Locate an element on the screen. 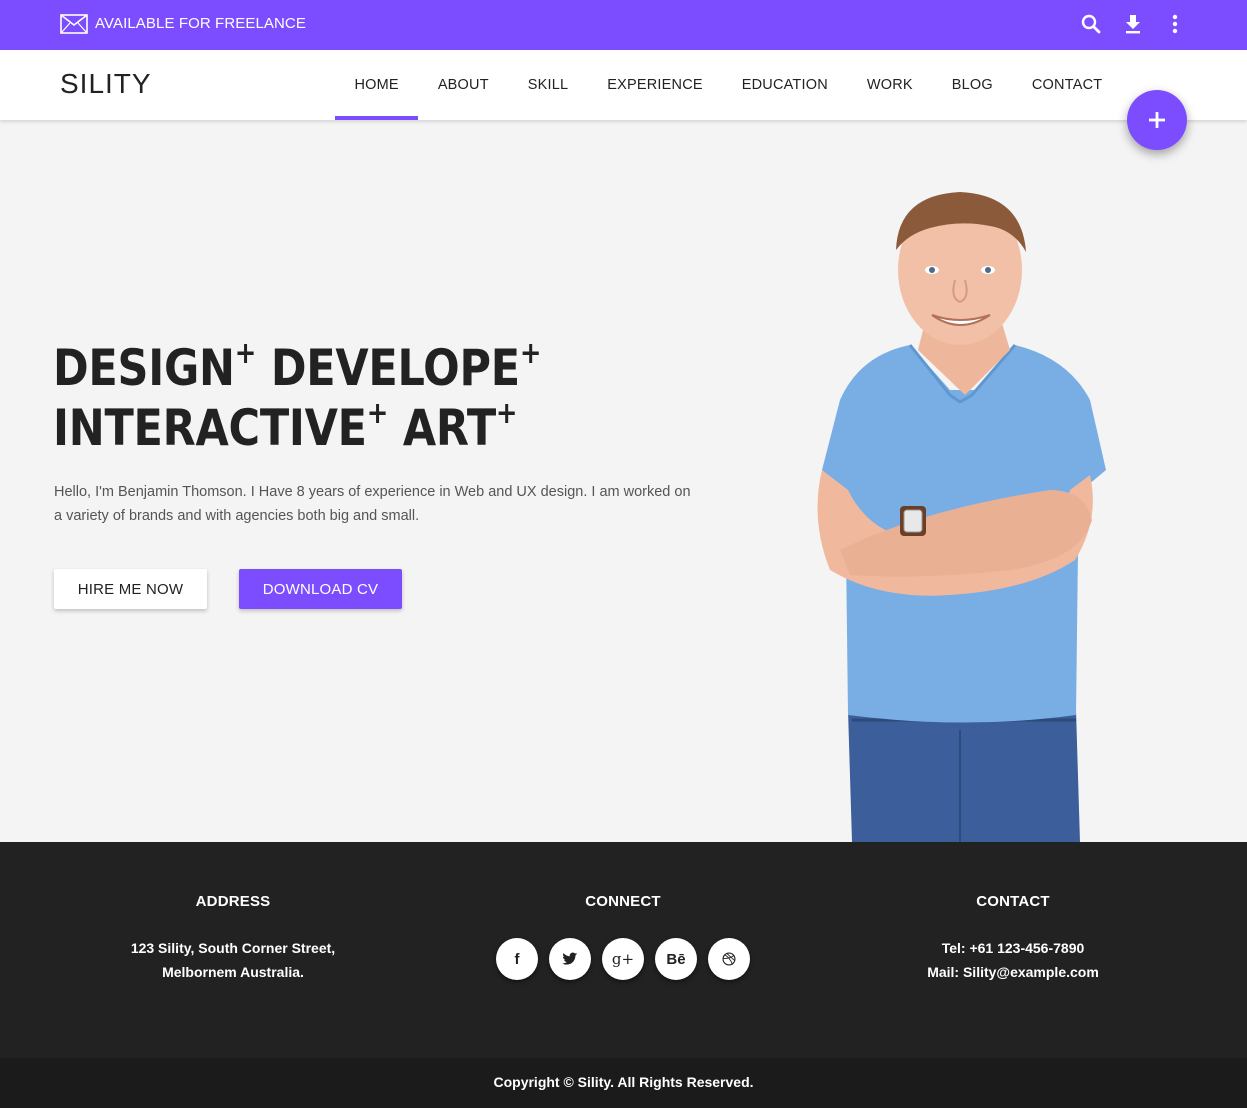 The width and height of the screenshot is (1247, 1108). google-plus-icon: g+ is located at coordinates (623, 959).